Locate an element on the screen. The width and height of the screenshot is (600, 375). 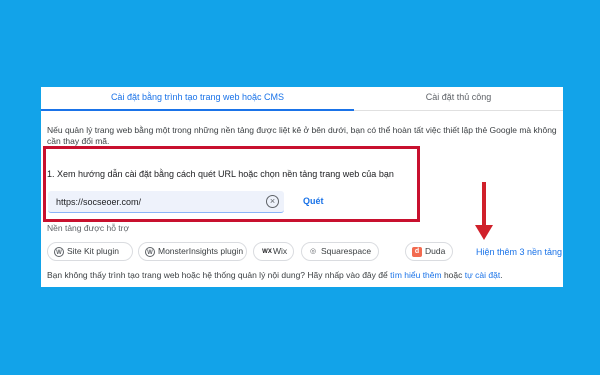
wix-icon: WX is located at coordinates (267, 252).